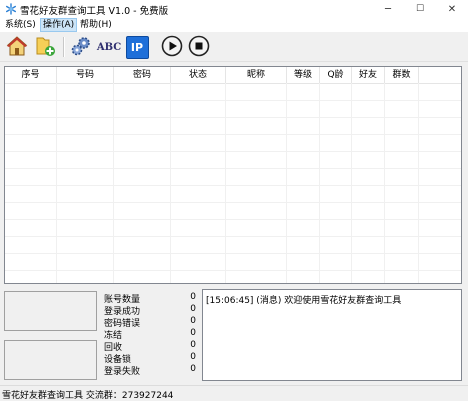 Image resolution: width=468 pixels, height=401 pixels. I want to click on column-header-password: 密码, so click(142, 75).